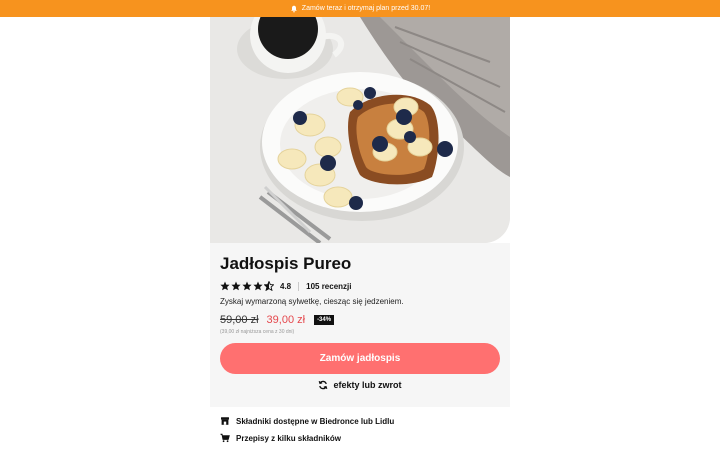 This screenshot has height=450, width=720. I want to click on feature-item: Przepisy z kilku składników, so click(280, 438).